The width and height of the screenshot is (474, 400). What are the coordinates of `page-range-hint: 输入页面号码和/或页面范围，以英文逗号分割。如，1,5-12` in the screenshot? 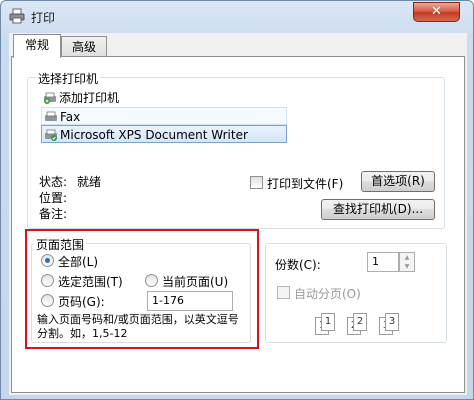 It's located at (138, 326).